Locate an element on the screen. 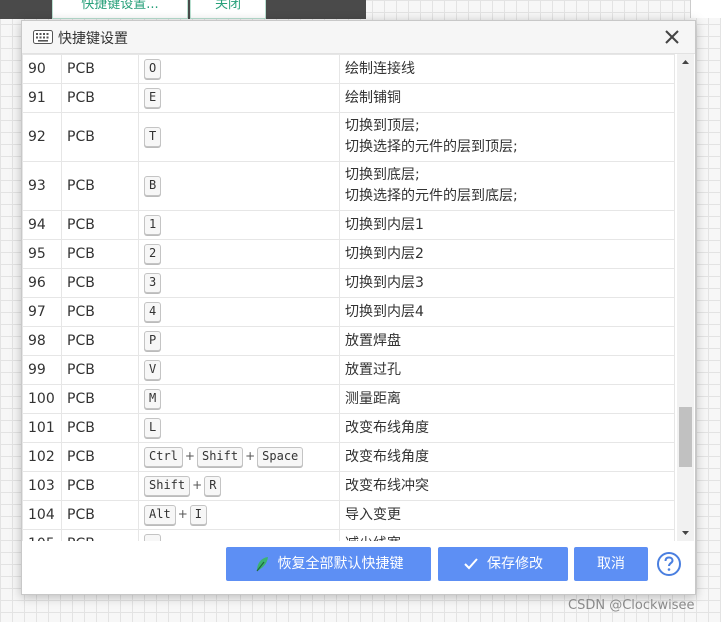  shortcut-keys-cell: 2 is located at coordinates (239, 254).